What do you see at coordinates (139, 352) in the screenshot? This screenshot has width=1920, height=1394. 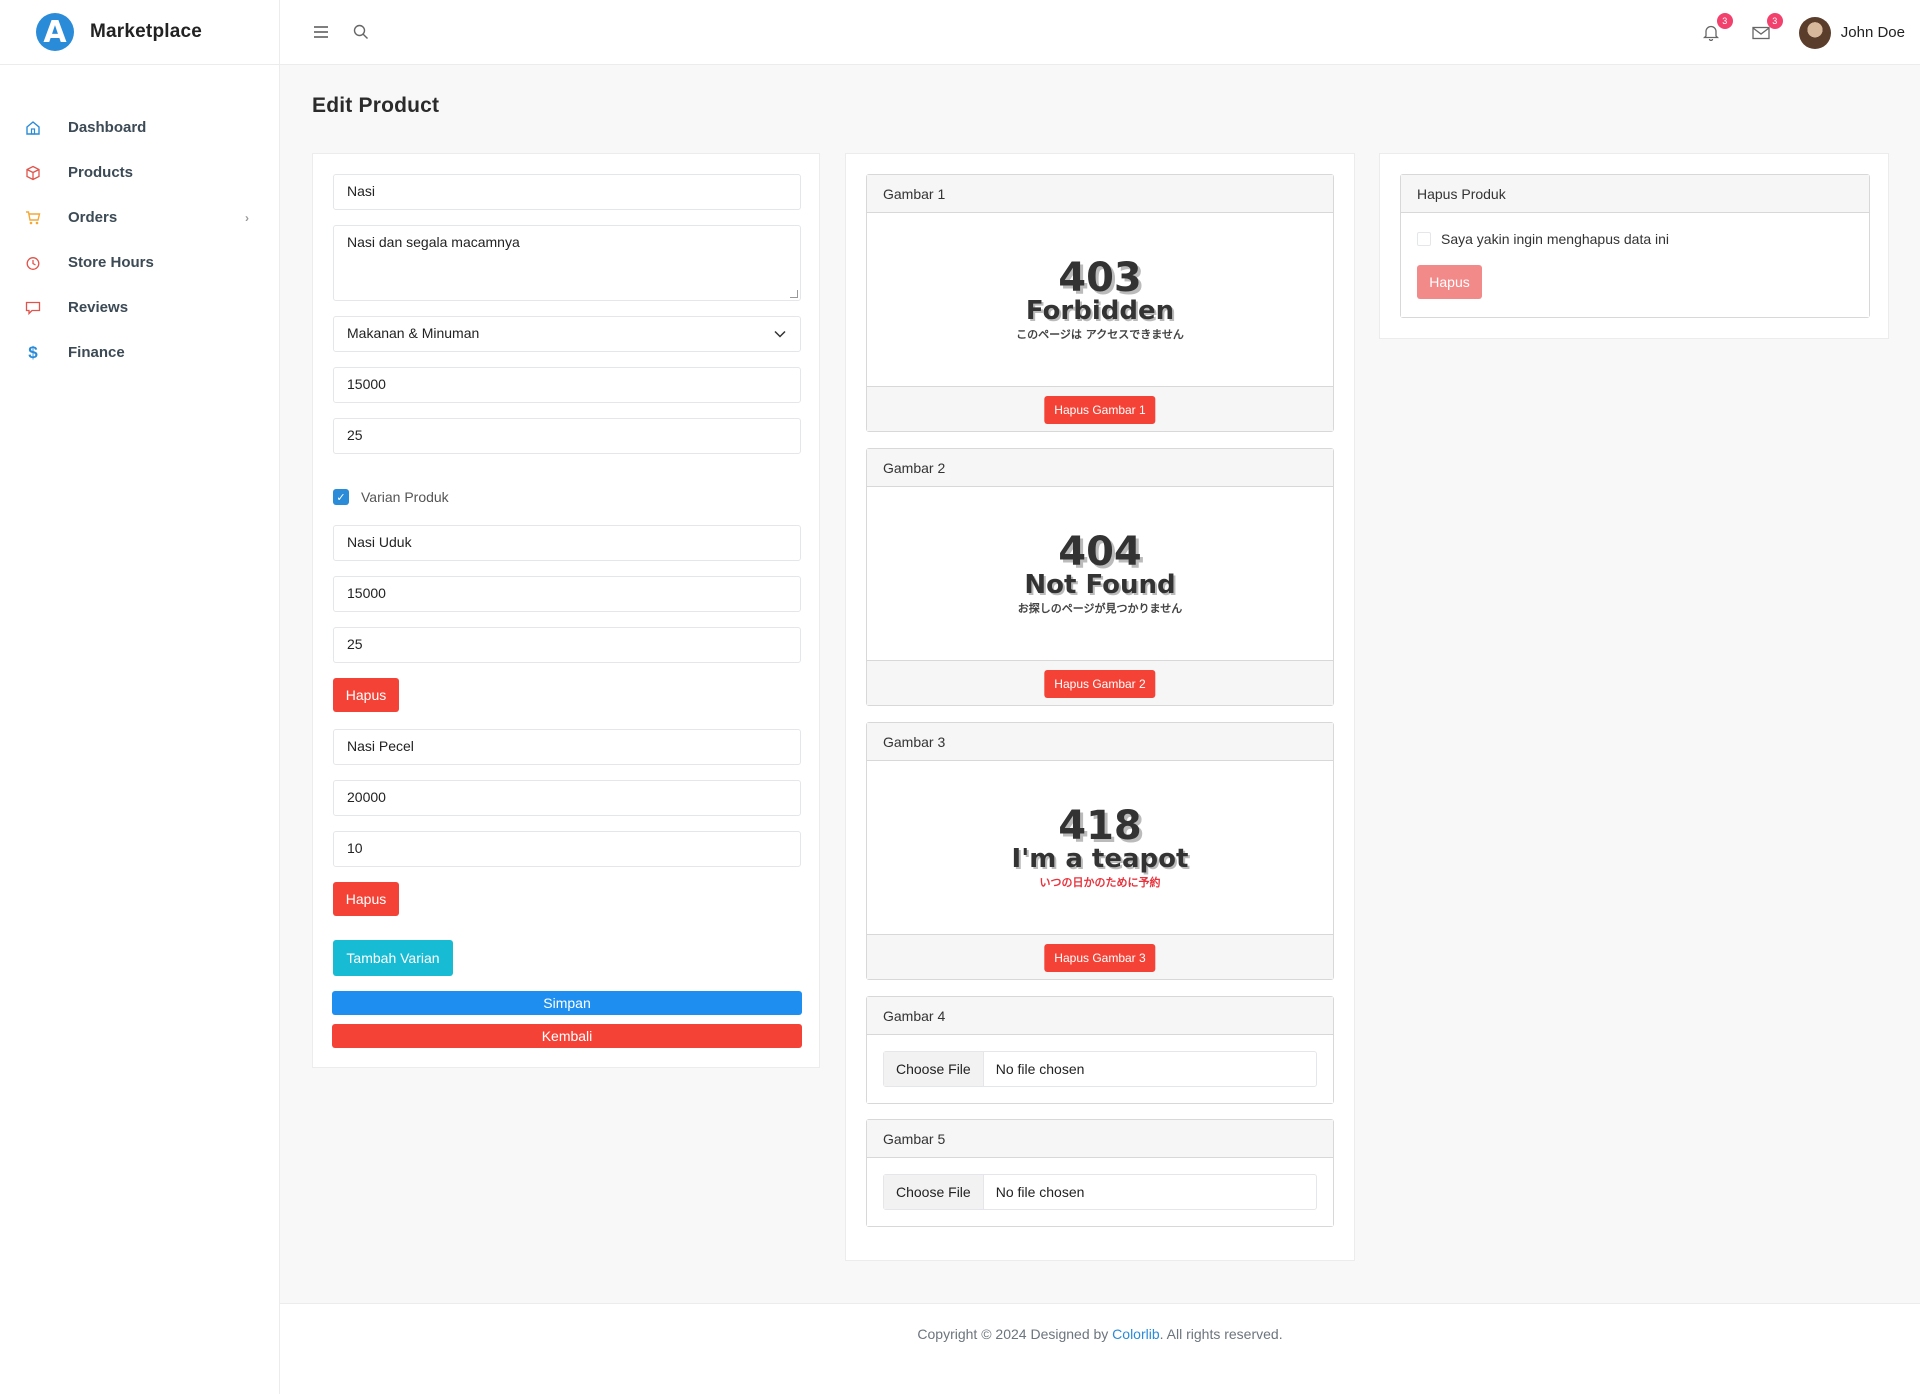 I see `sidebar-item-finance: $ Finance` at bounding box center [139, 352].